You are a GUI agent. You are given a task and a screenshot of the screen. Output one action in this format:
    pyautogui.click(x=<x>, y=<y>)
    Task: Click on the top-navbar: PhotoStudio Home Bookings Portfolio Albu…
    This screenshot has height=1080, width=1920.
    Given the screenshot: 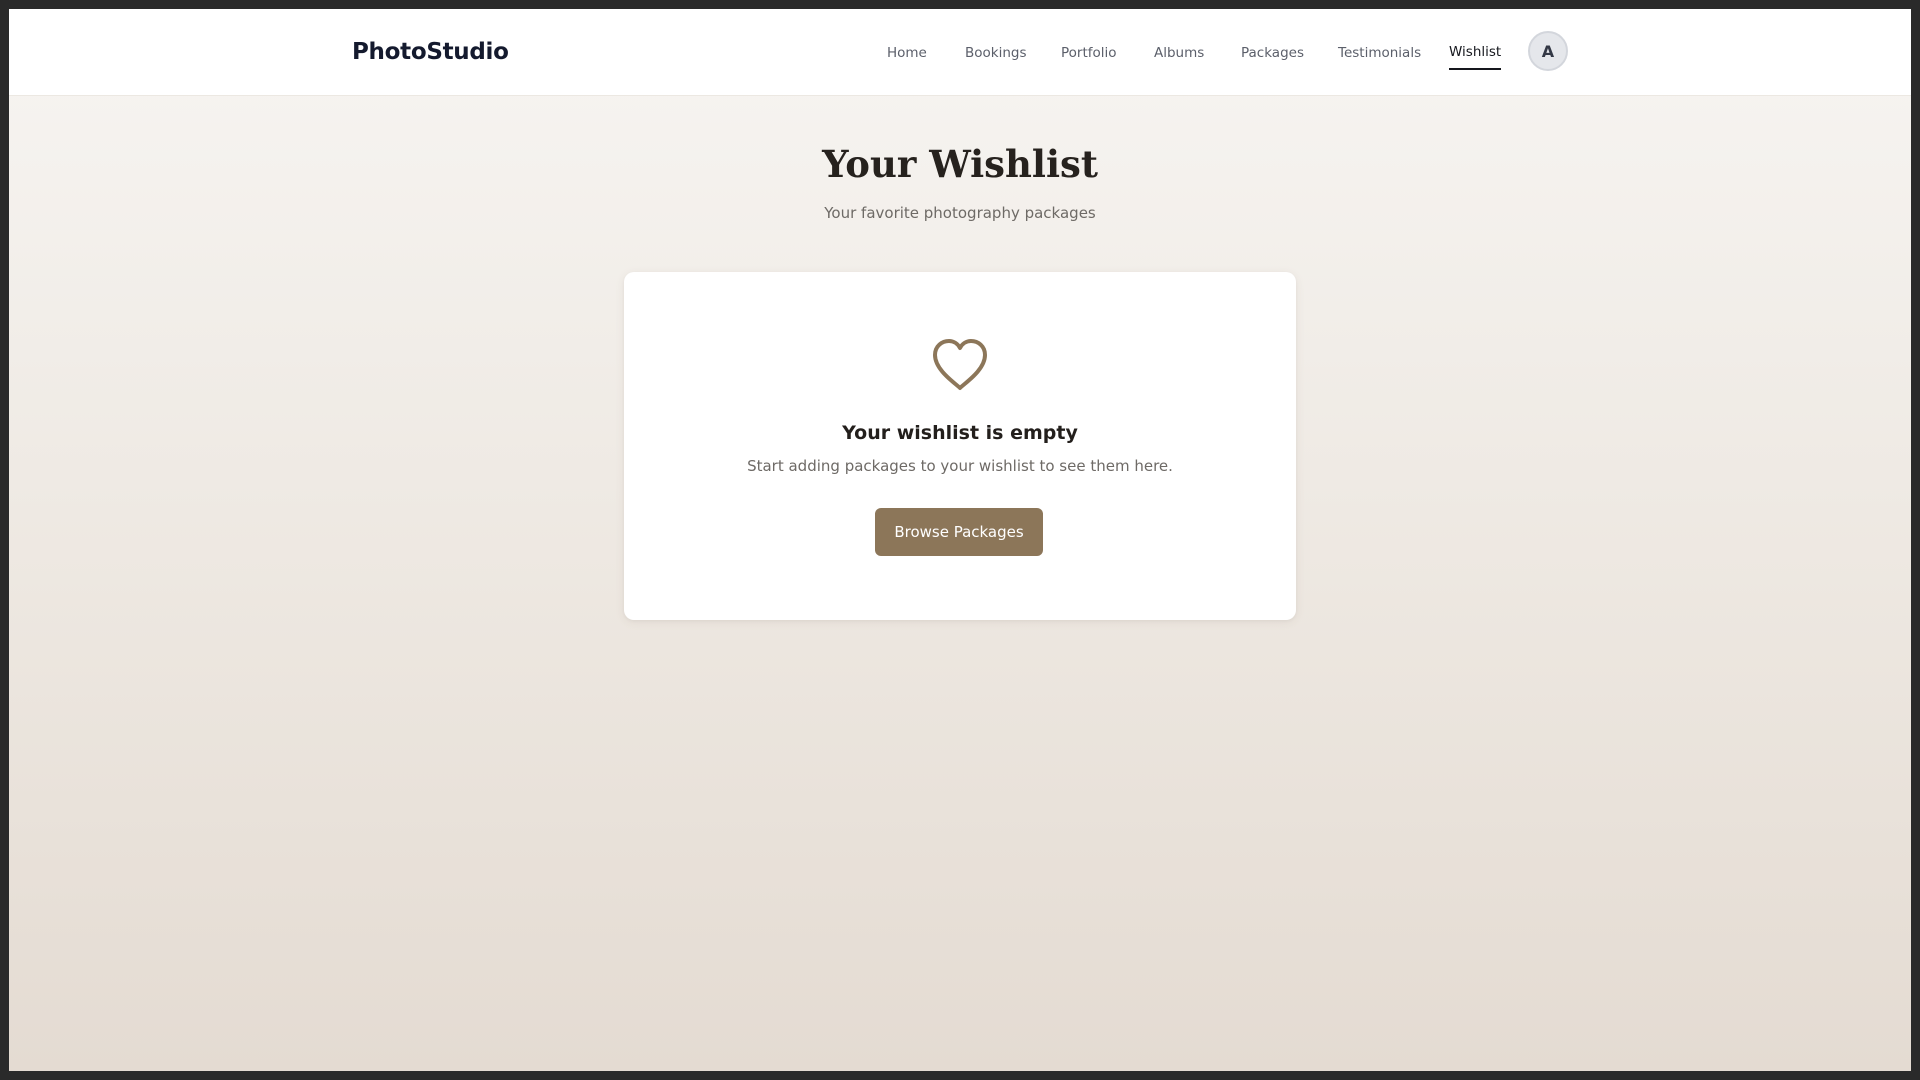 What is the action you would take?
    pyautogui.click(x=960, y=52)
    